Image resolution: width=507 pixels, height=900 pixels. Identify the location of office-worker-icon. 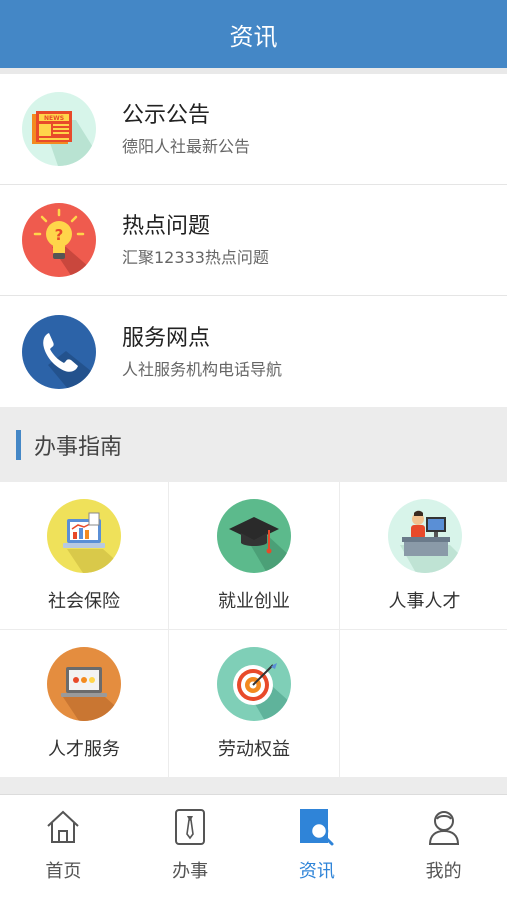
(424, 536).